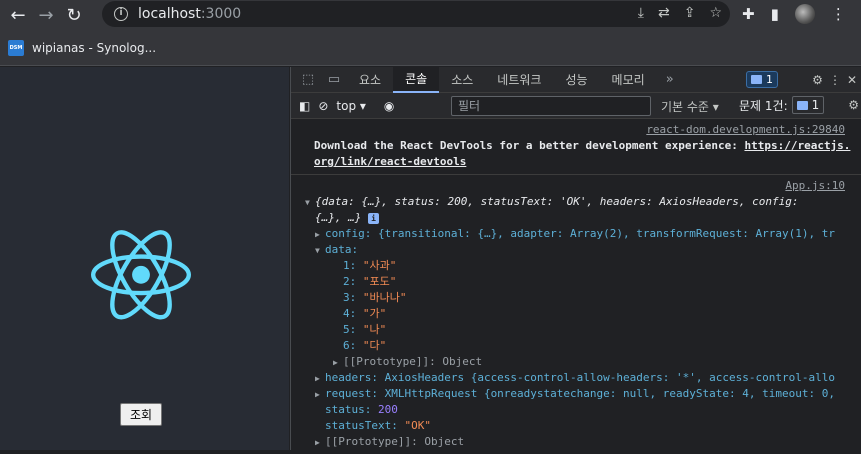 This screenshot has height=454, width=861. I want to click on close-devtools-icon: ✕, so click(852, 80).